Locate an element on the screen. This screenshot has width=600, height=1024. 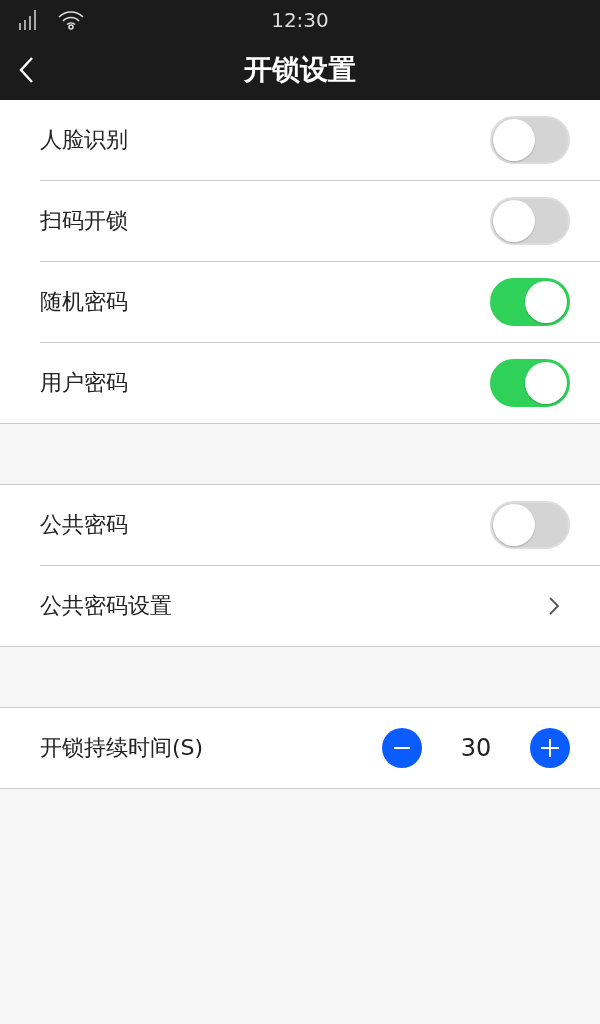
minus-icon is located at coordinates (402, 748).